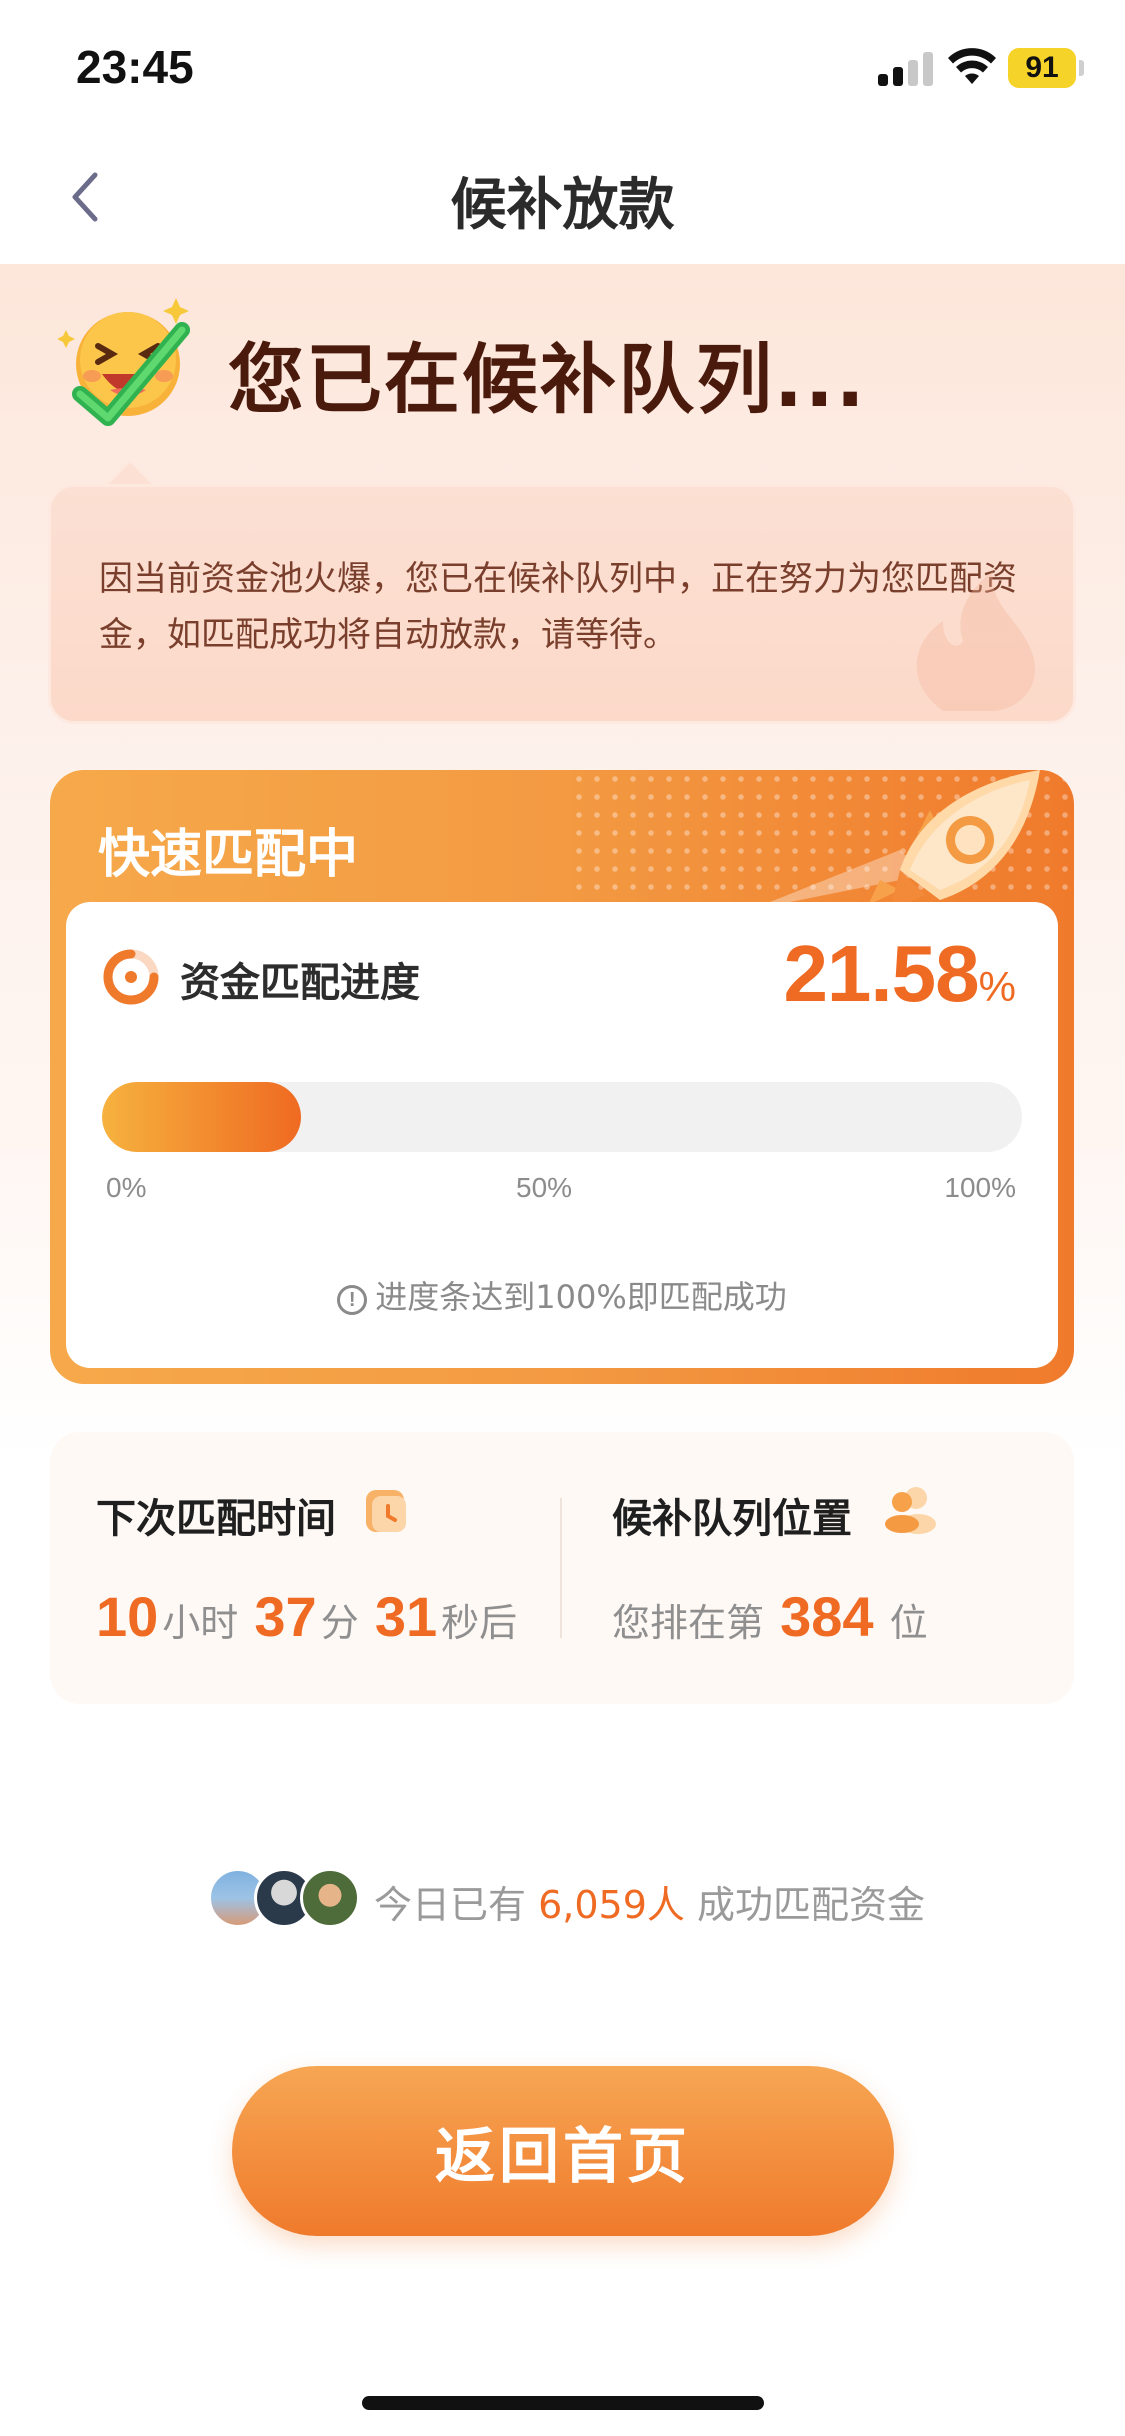 This screenshot has height=2436, width=1125. Describe the element at coordinates (450, 1905) in the screenshot. I see `social-prefix: 今日已有` at that location.